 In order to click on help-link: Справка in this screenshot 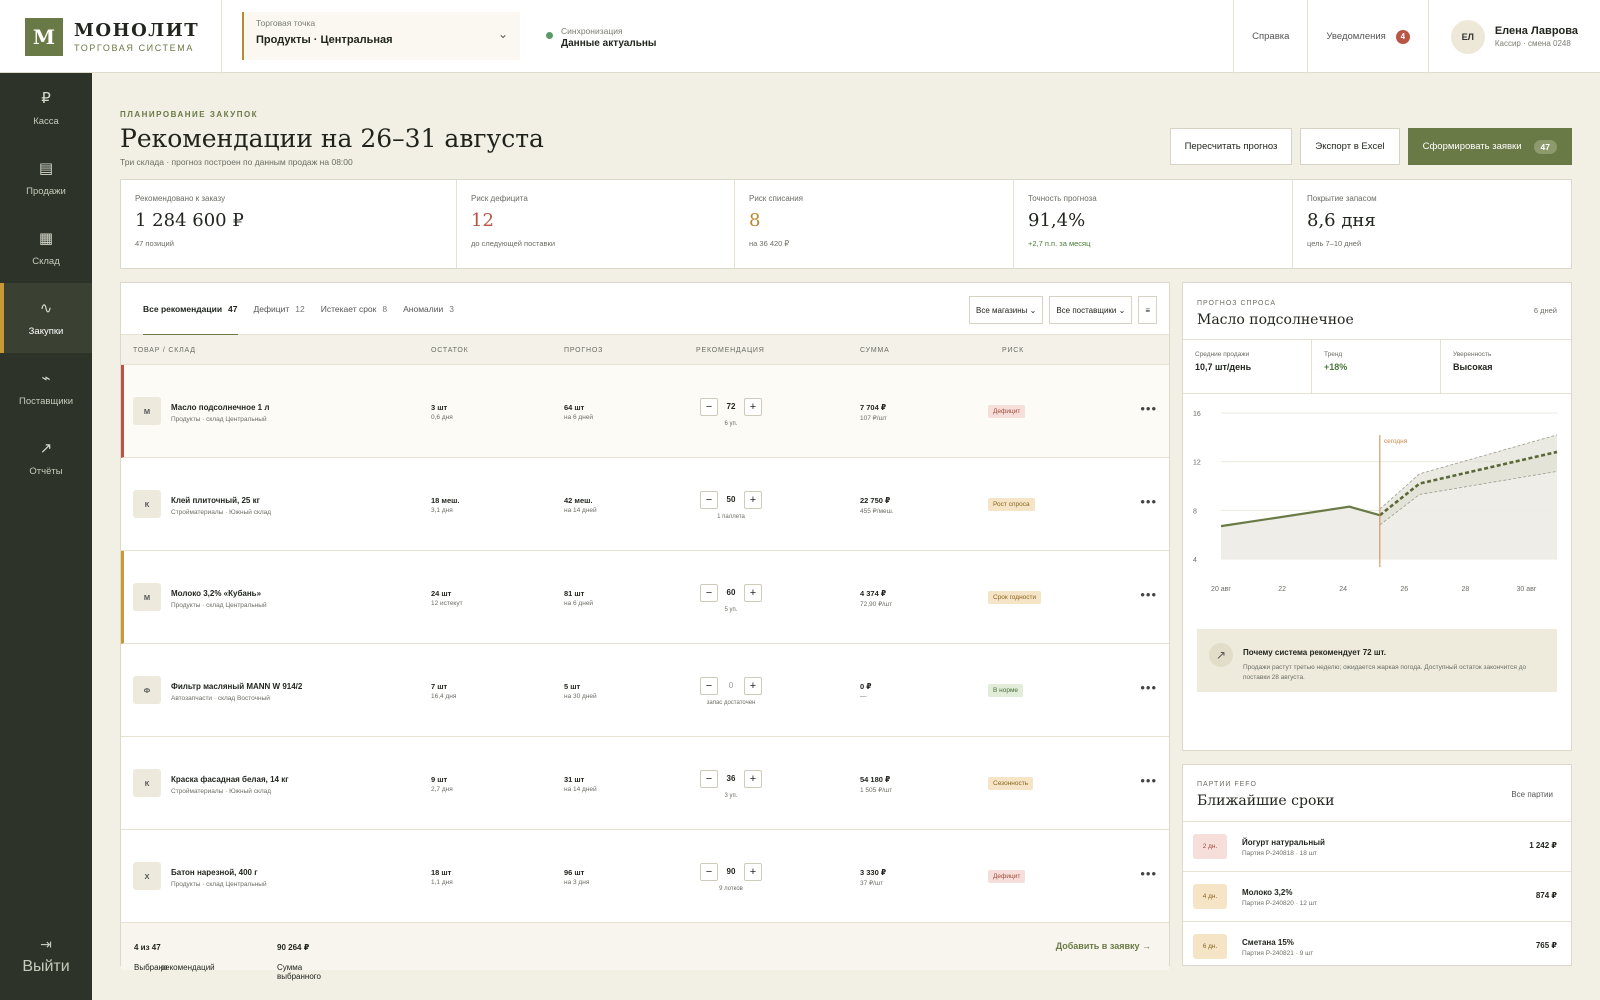, I will do `click(1270, 36)`.